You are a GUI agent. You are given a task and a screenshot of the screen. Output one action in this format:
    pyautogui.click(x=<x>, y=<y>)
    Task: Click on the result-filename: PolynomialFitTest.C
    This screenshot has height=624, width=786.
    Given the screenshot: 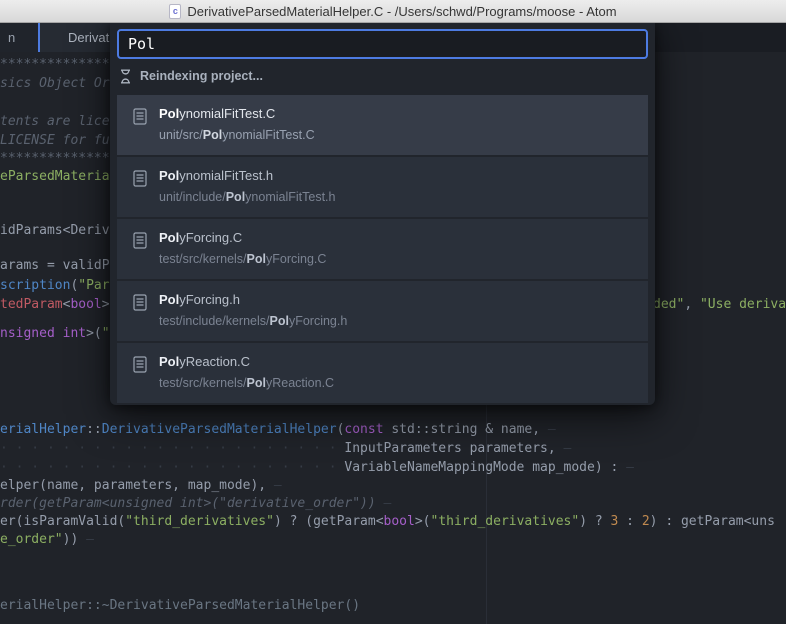 What is the action you would take?
    pyautogui.click(x=217, y=113)
    